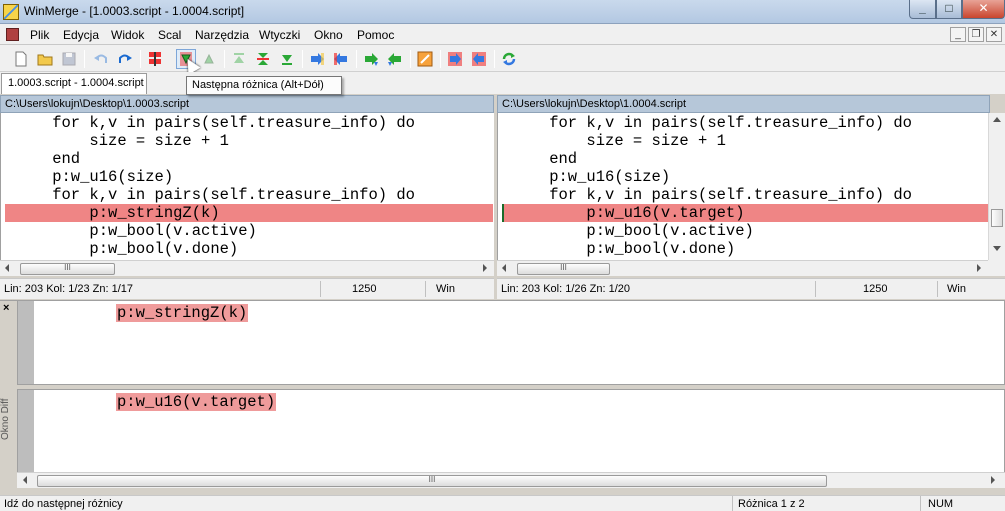  Describe the element at coordinates (509, 59) in the screenshot. I see `refresh-icon` at that location.